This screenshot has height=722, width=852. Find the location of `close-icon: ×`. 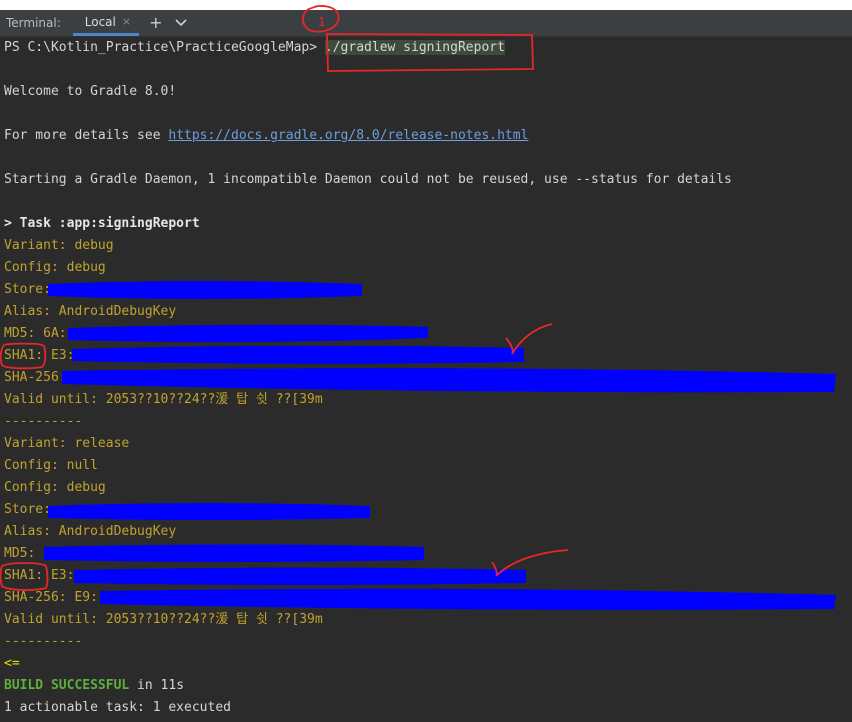

close-icon: × is located at coordinates (126, 21).